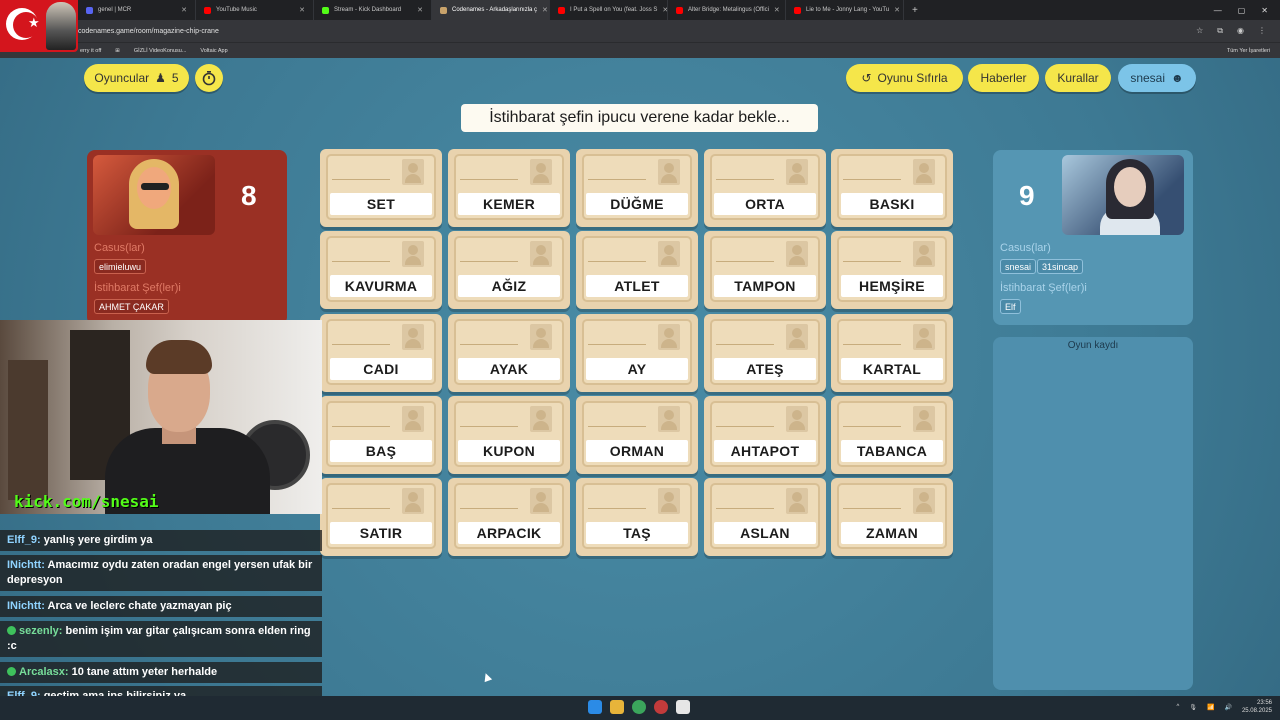 The height and width of the screenshot is (720, 1280). What do you see at coordinates (1003, 78) in the screenshot?
I see `news-button: Haberler` at bounding box center [1003, 78].